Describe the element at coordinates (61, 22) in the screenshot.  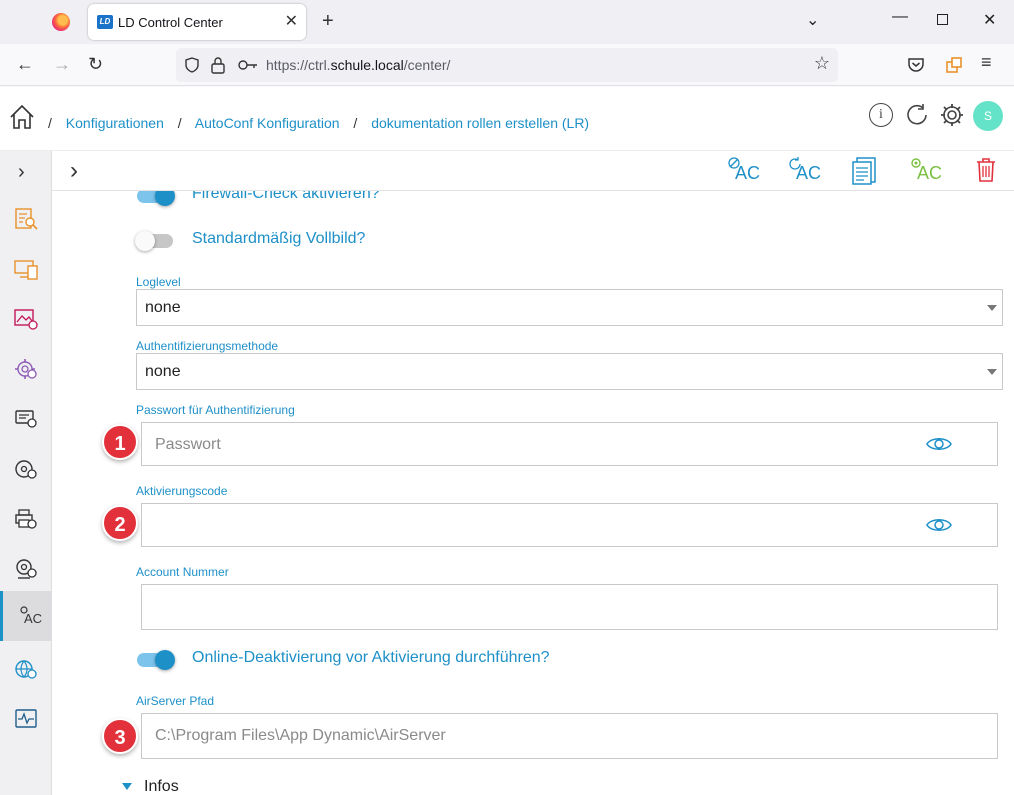
I see `firefox-logo-icon` at that location.